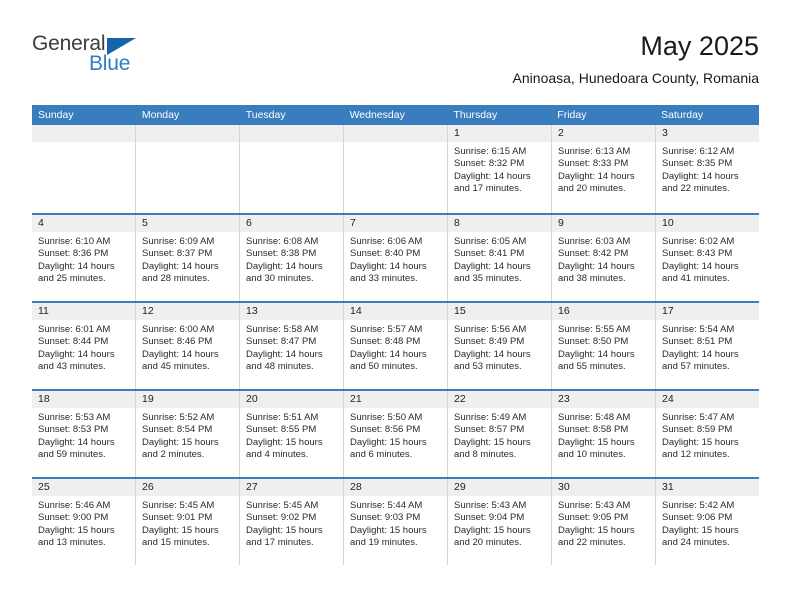 The width and height of the screenshot is (792, 612). I want to click on sunrise-text: Sunrise: 5:48 AM, so click(594, 417).